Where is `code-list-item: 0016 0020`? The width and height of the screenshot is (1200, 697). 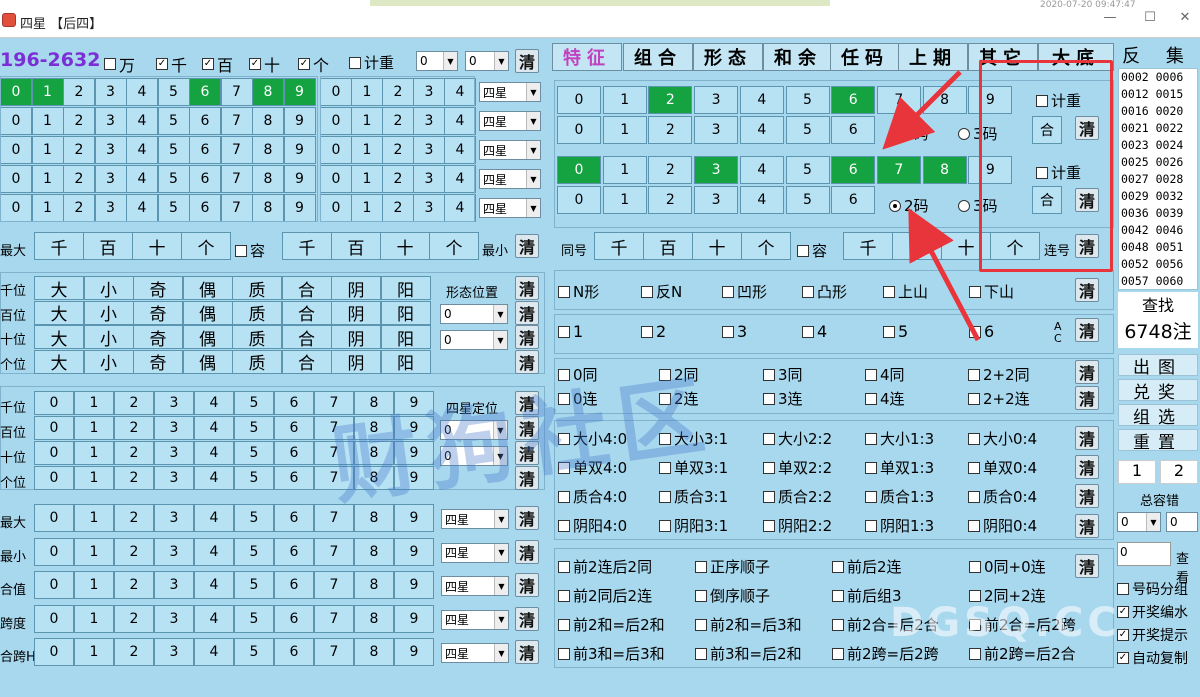 code-list-item: 0016 0020 is located at coordinates (1158, 111).